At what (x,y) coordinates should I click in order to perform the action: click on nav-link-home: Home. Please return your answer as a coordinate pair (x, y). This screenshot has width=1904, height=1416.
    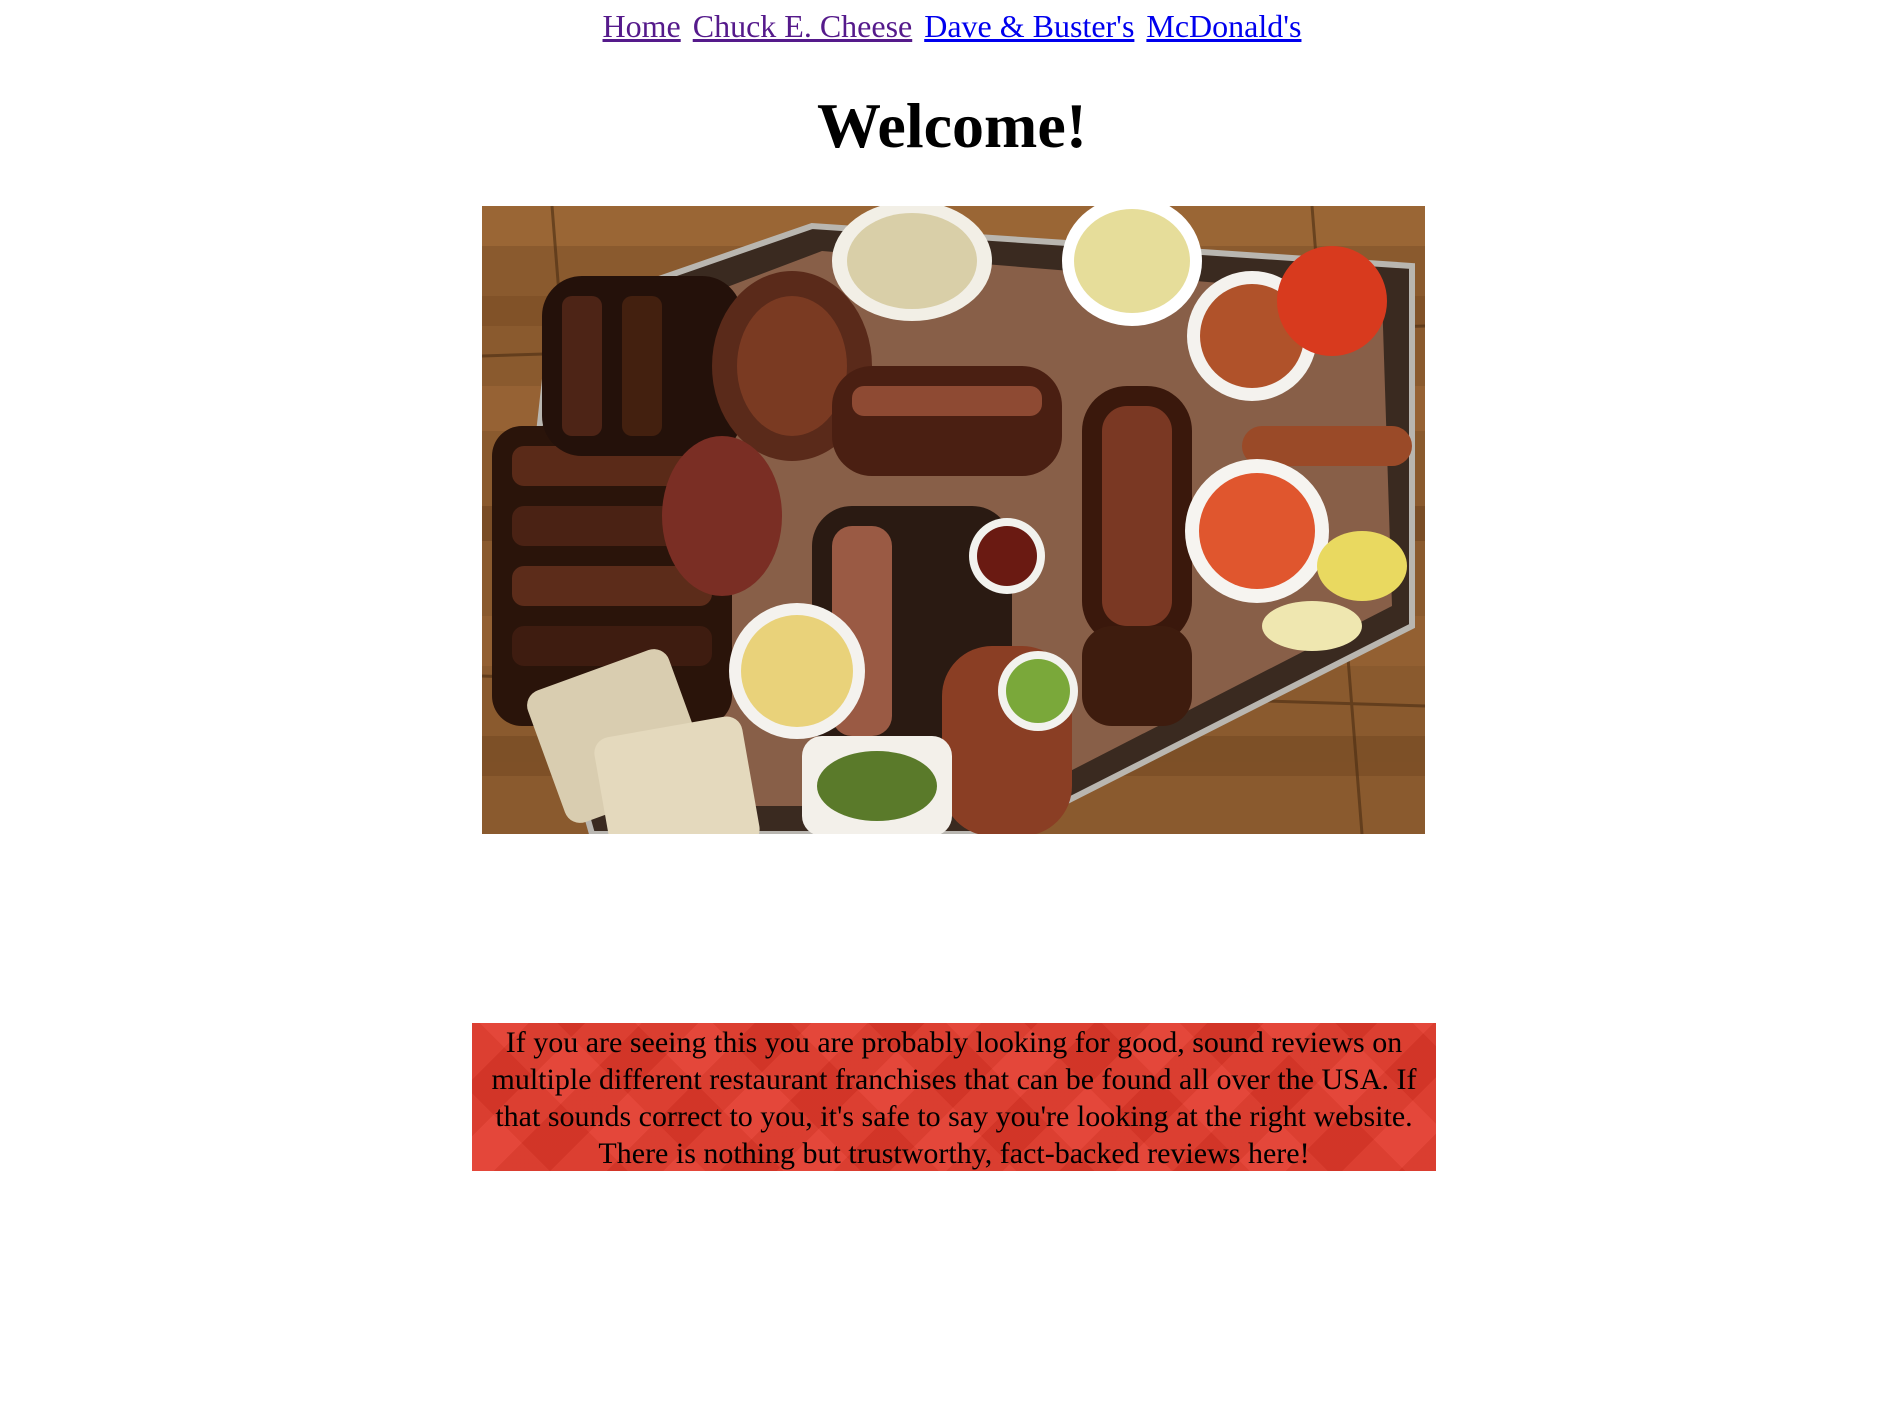
    Looking at the image, I should click on (642, 26).